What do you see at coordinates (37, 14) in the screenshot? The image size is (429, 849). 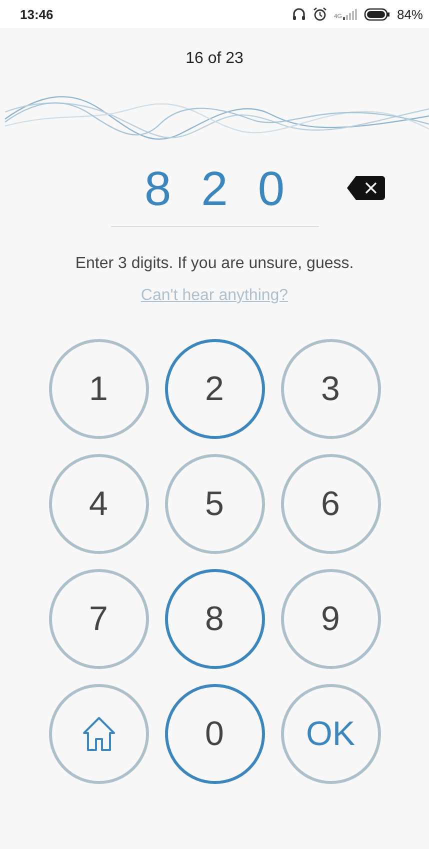 I see `clock-time: 13:46` at bounding box center [37, 14].